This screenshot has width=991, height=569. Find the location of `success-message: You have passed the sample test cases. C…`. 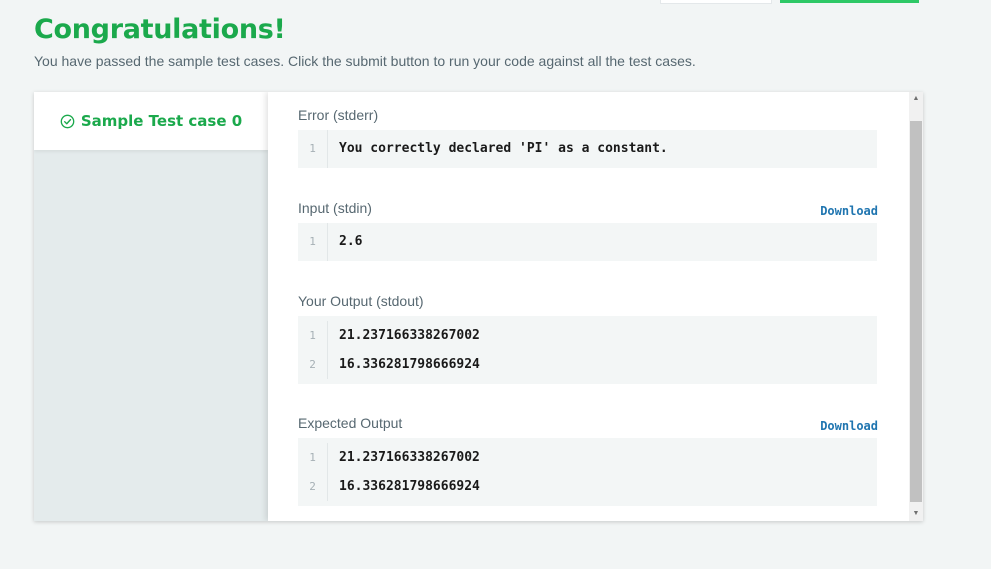

success-message: You have passed the sample test cases. C… is located at coordinates (365, 61).